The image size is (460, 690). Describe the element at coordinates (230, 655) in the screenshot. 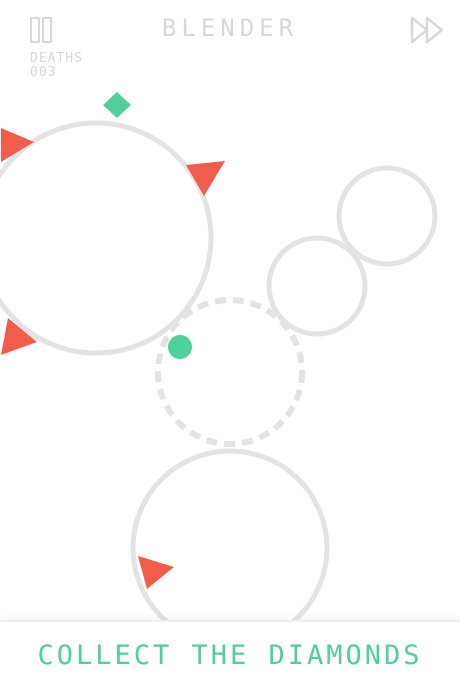

I see `instruction-text: COLLECT THE DIAMONDS` at that location.